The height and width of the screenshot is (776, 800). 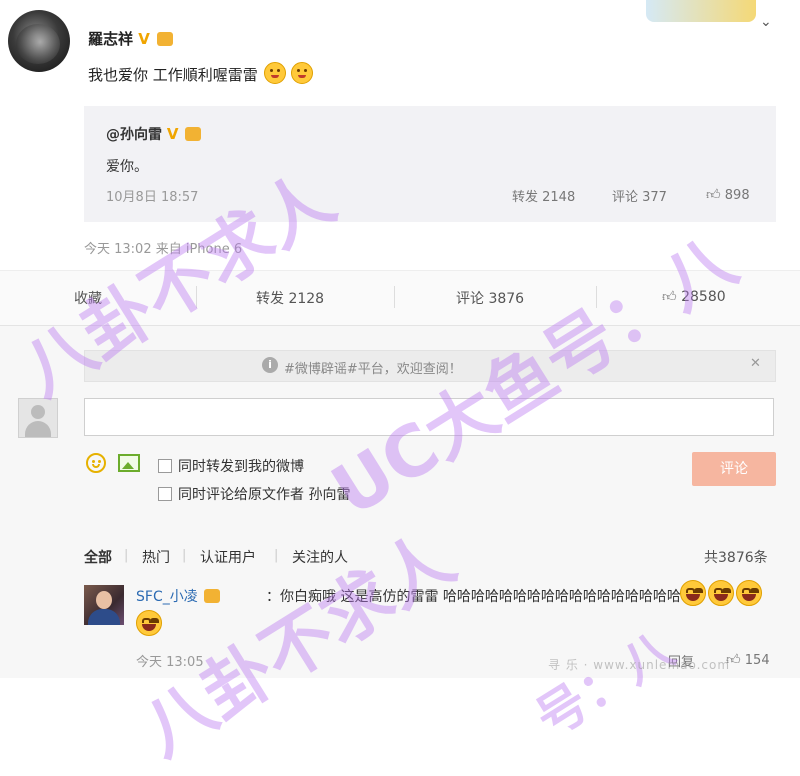 I want to click on comment-author-name: SFC_小凌, so click(x=167, y=597).